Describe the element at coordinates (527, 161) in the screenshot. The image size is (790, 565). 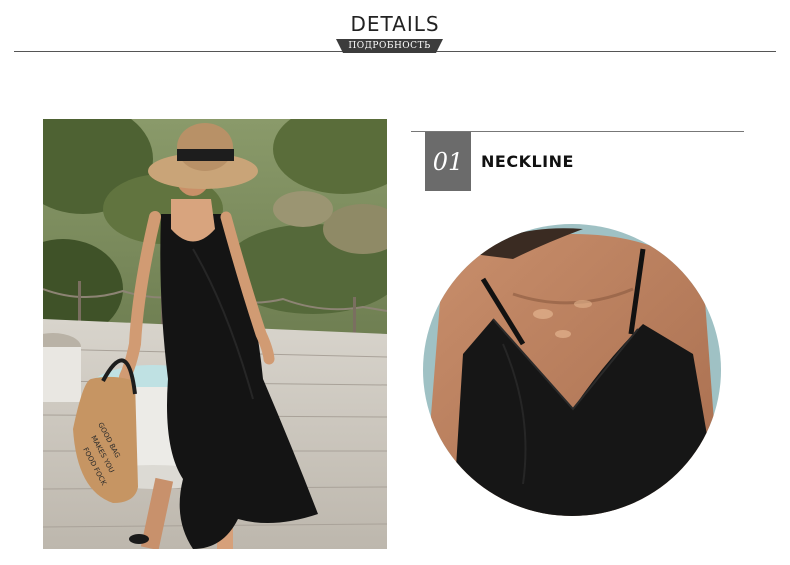
I see `section-label: NECKLINE` at that location.